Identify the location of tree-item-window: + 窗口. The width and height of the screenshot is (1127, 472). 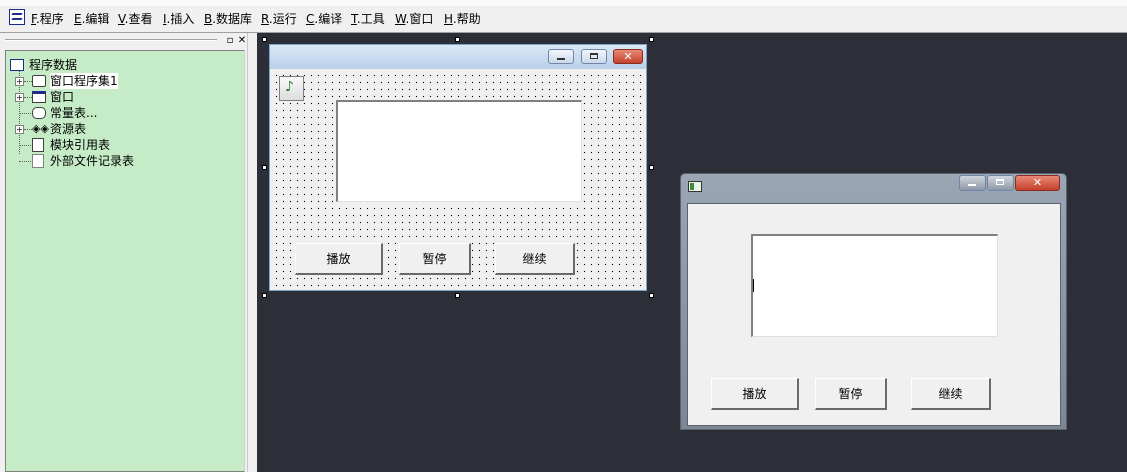
(106, 97).